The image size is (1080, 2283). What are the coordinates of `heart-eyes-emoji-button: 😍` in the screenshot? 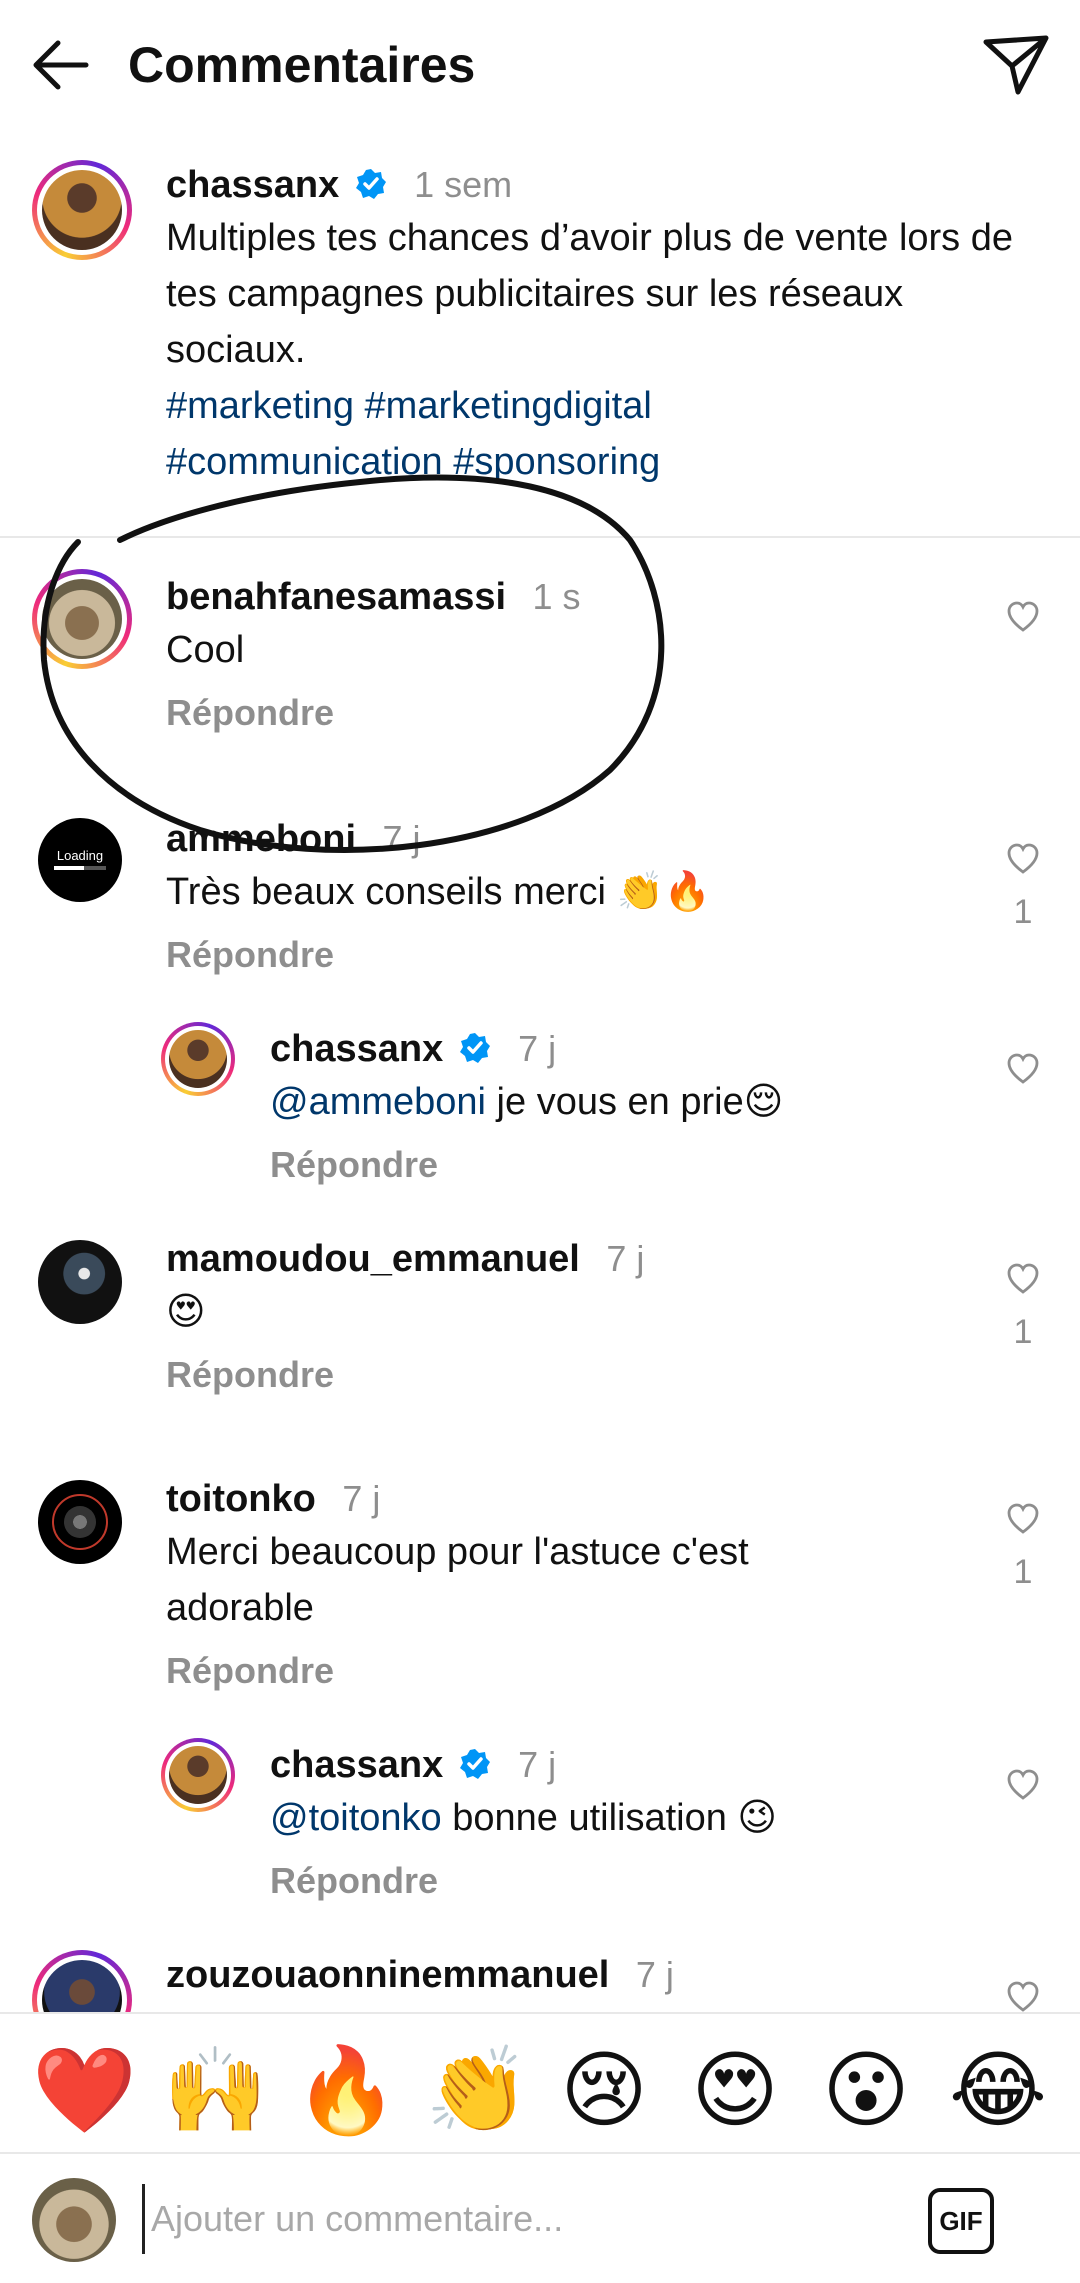 It's located at (735, 2090).